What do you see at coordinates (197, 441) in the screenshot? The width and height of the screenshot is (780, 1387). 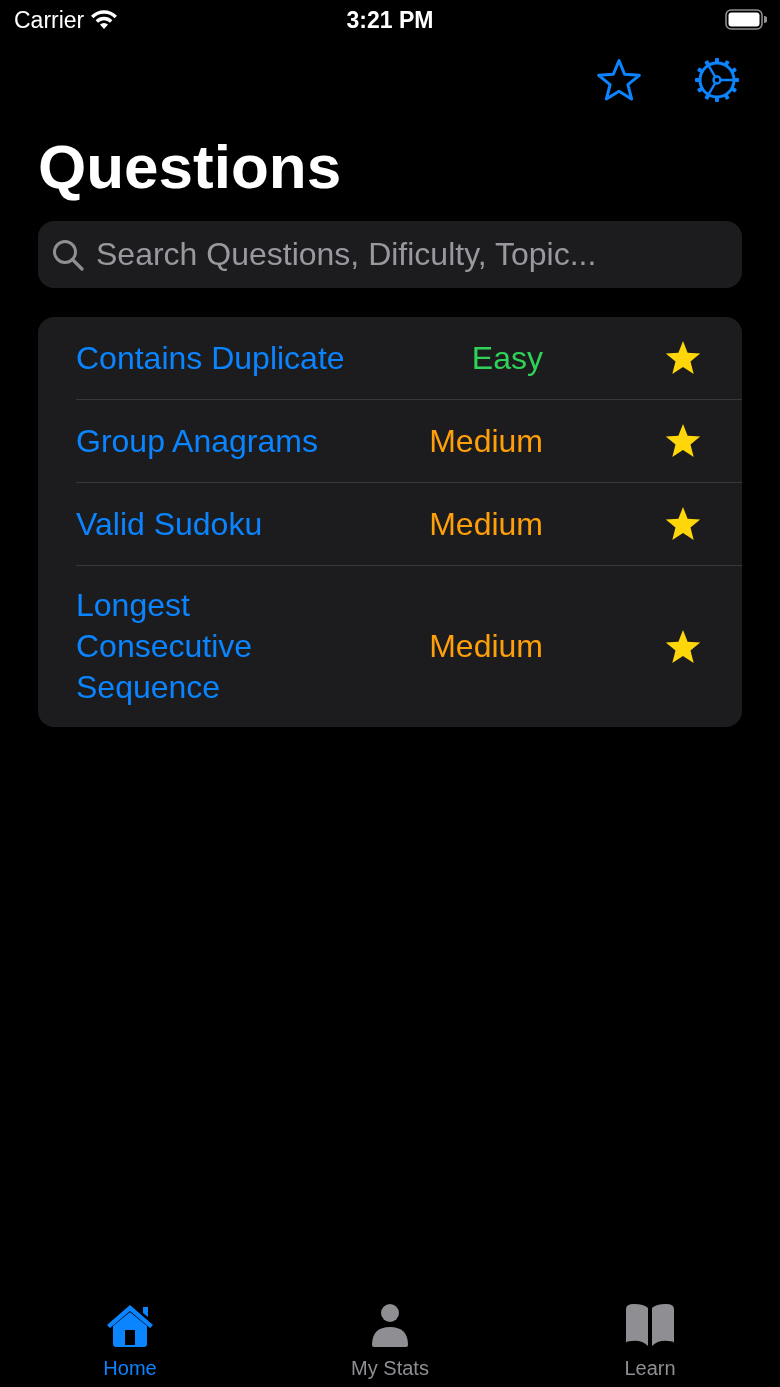 I see `question-link: Group Anagrams` at bounding box center [197, 441].